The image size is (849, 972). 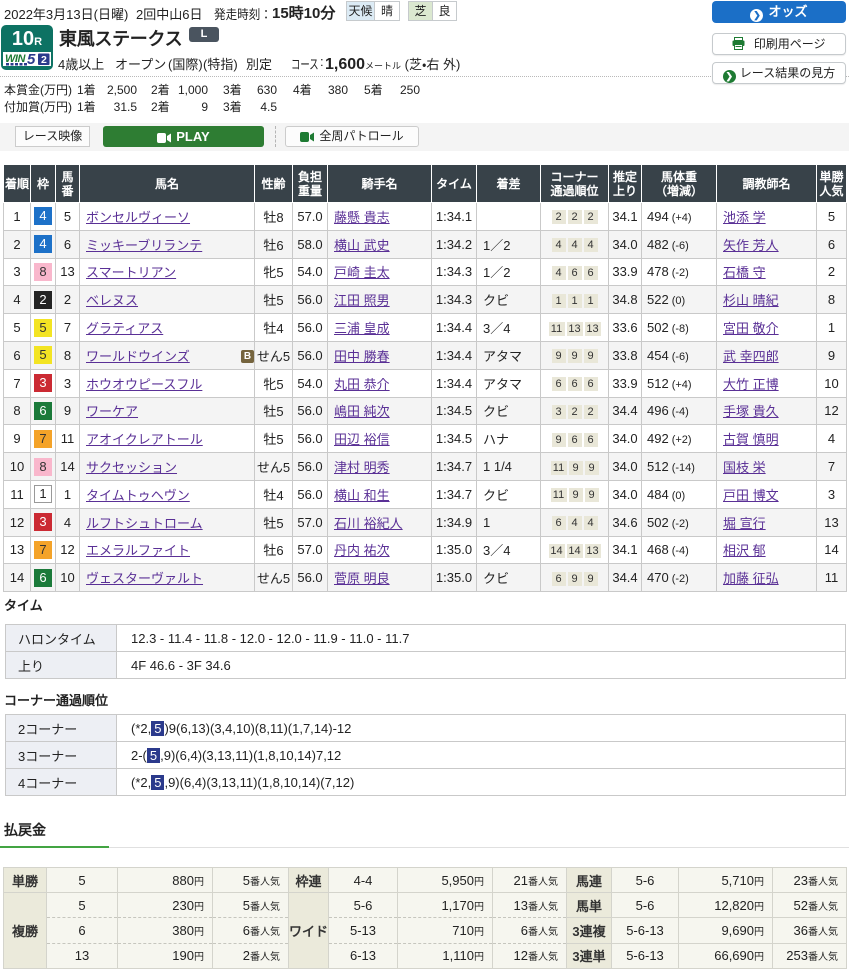 I want to click on svg-text: 2, so click(x=44, y=60).